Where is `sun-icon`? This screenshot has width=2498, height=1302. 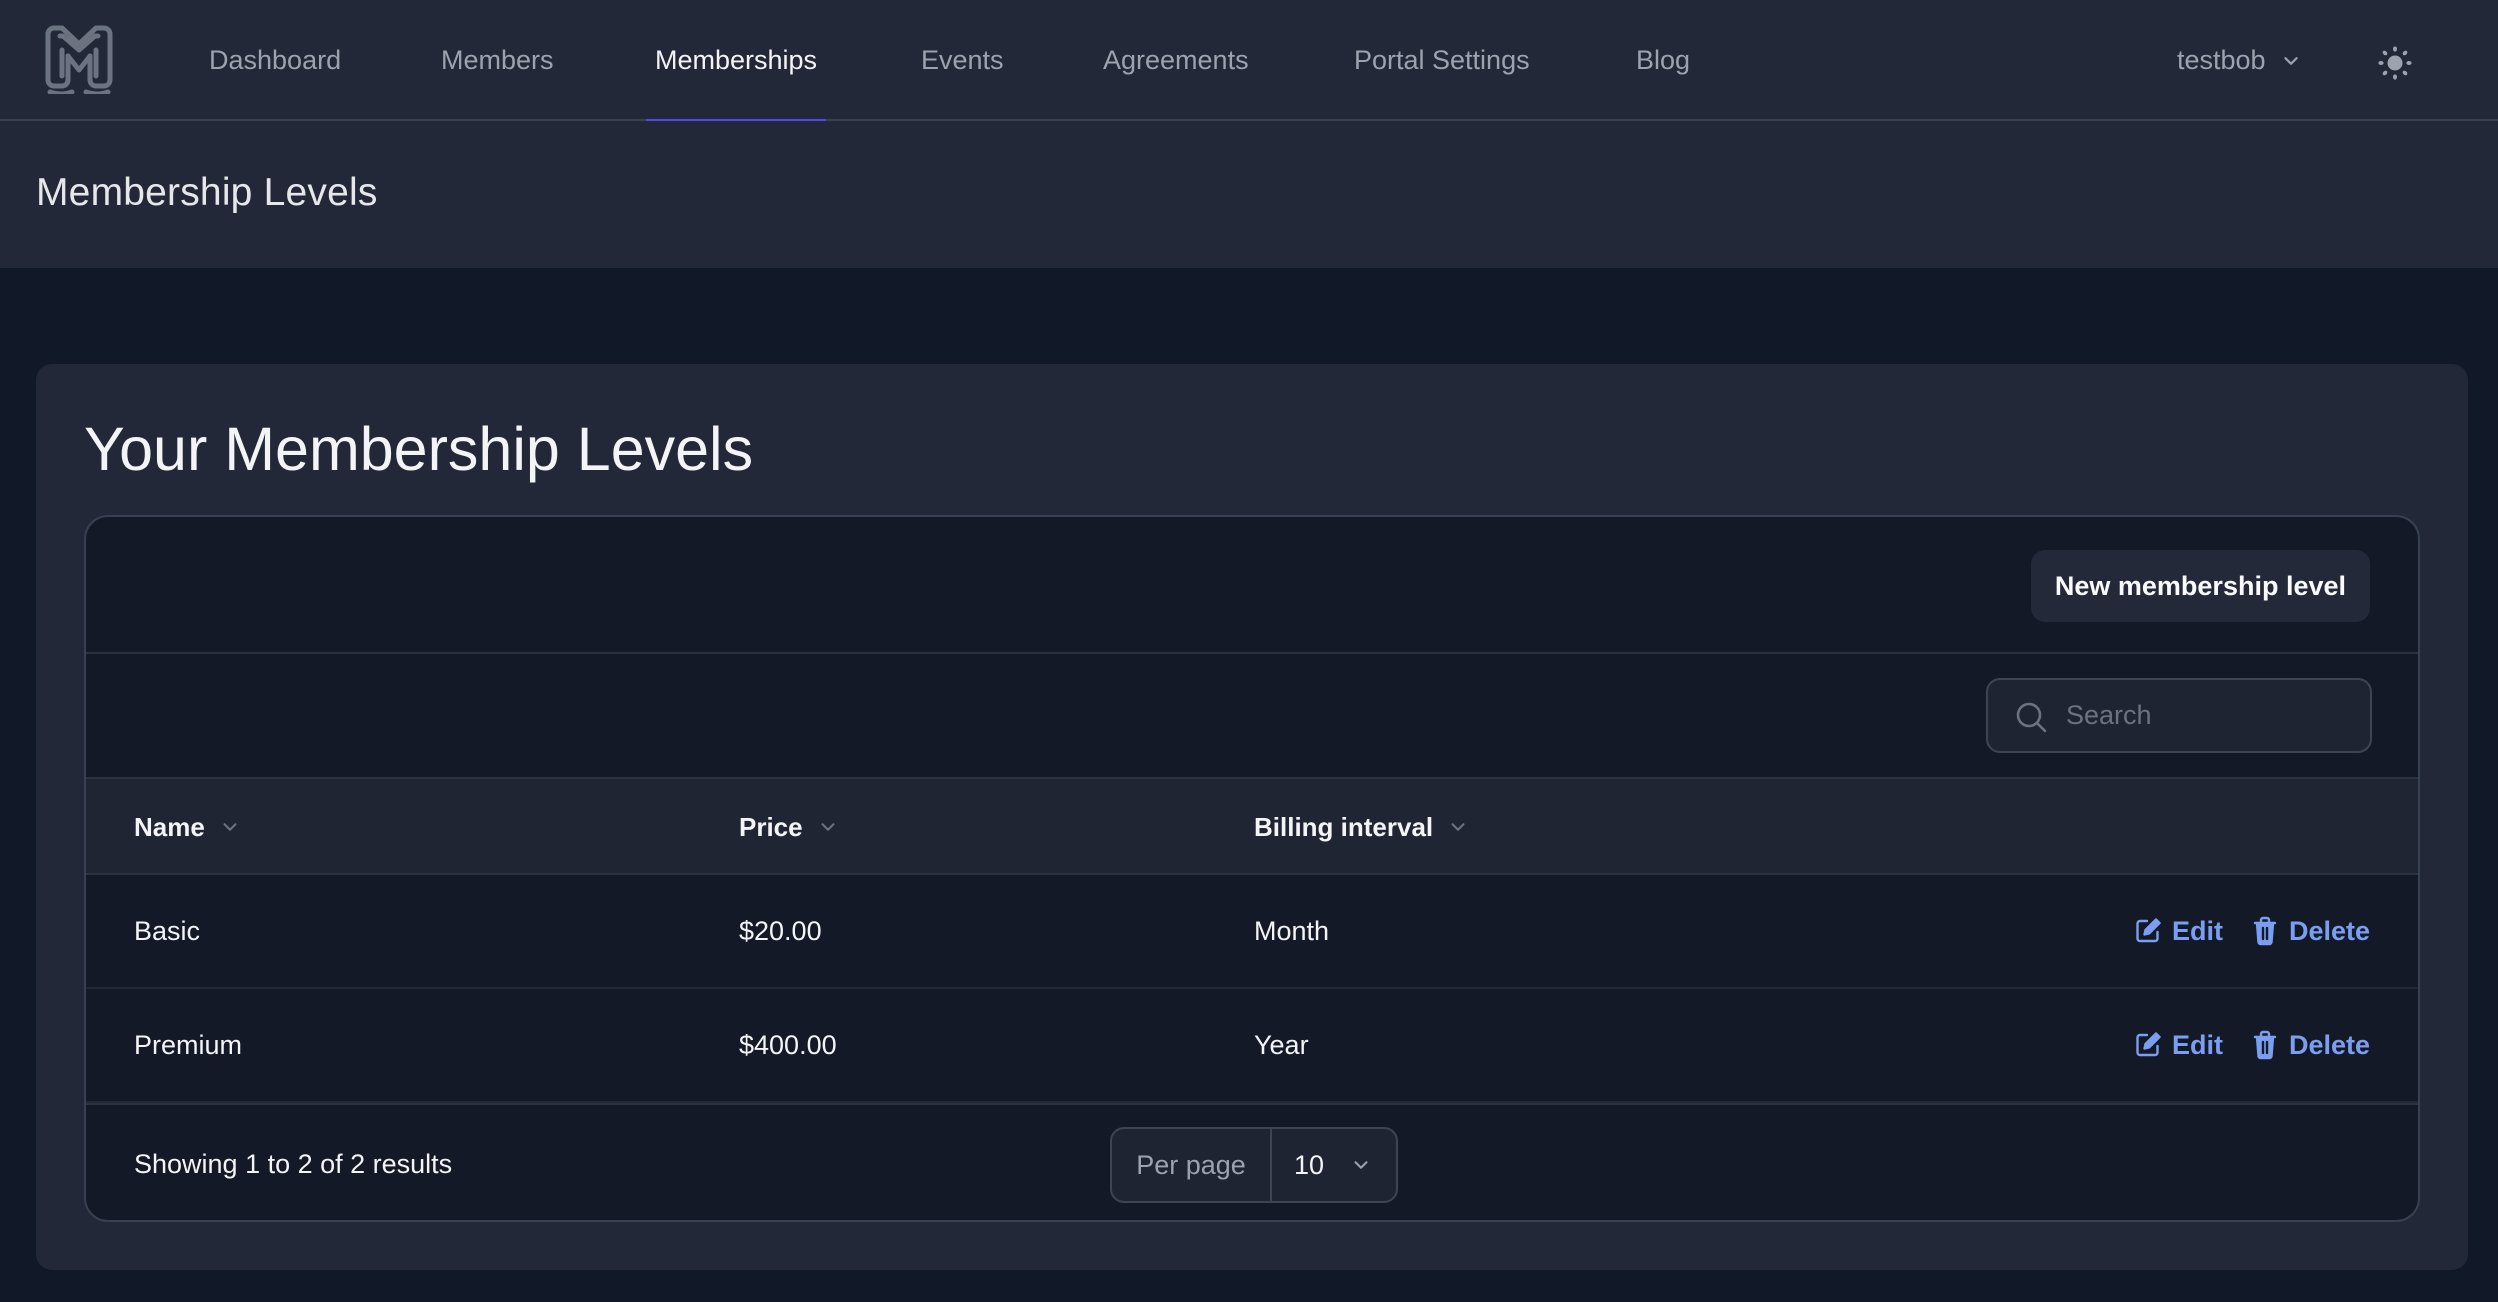 sun-icon is located at coordinates (2395, 63).